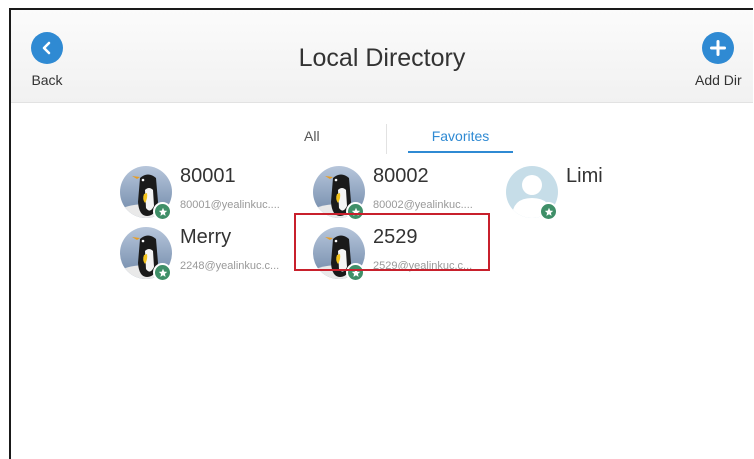 The width and height of the screenshot is (754, 459). Describe the element at coordinates (460, 136) in the screenshot. I see `tab-favorites: Favorites` at that location.